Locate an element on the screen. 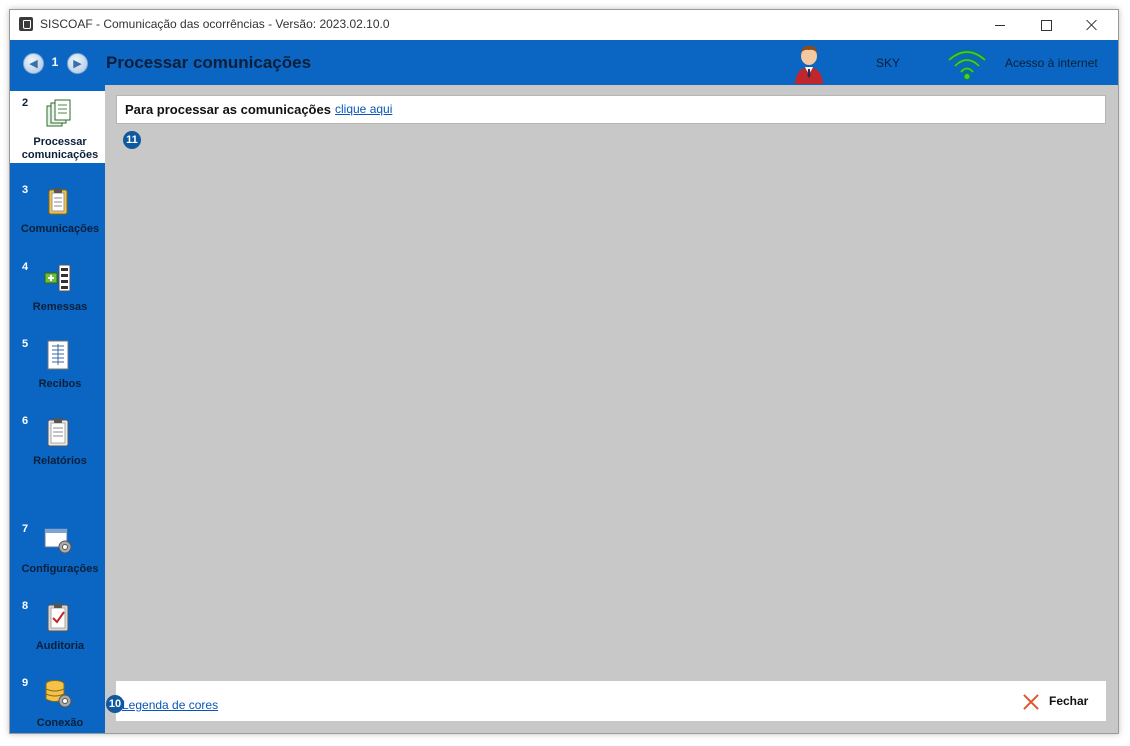 This screenshot has width=1130, height=746. sidebar-item-number: 9 is located at coordinates (25, 683).